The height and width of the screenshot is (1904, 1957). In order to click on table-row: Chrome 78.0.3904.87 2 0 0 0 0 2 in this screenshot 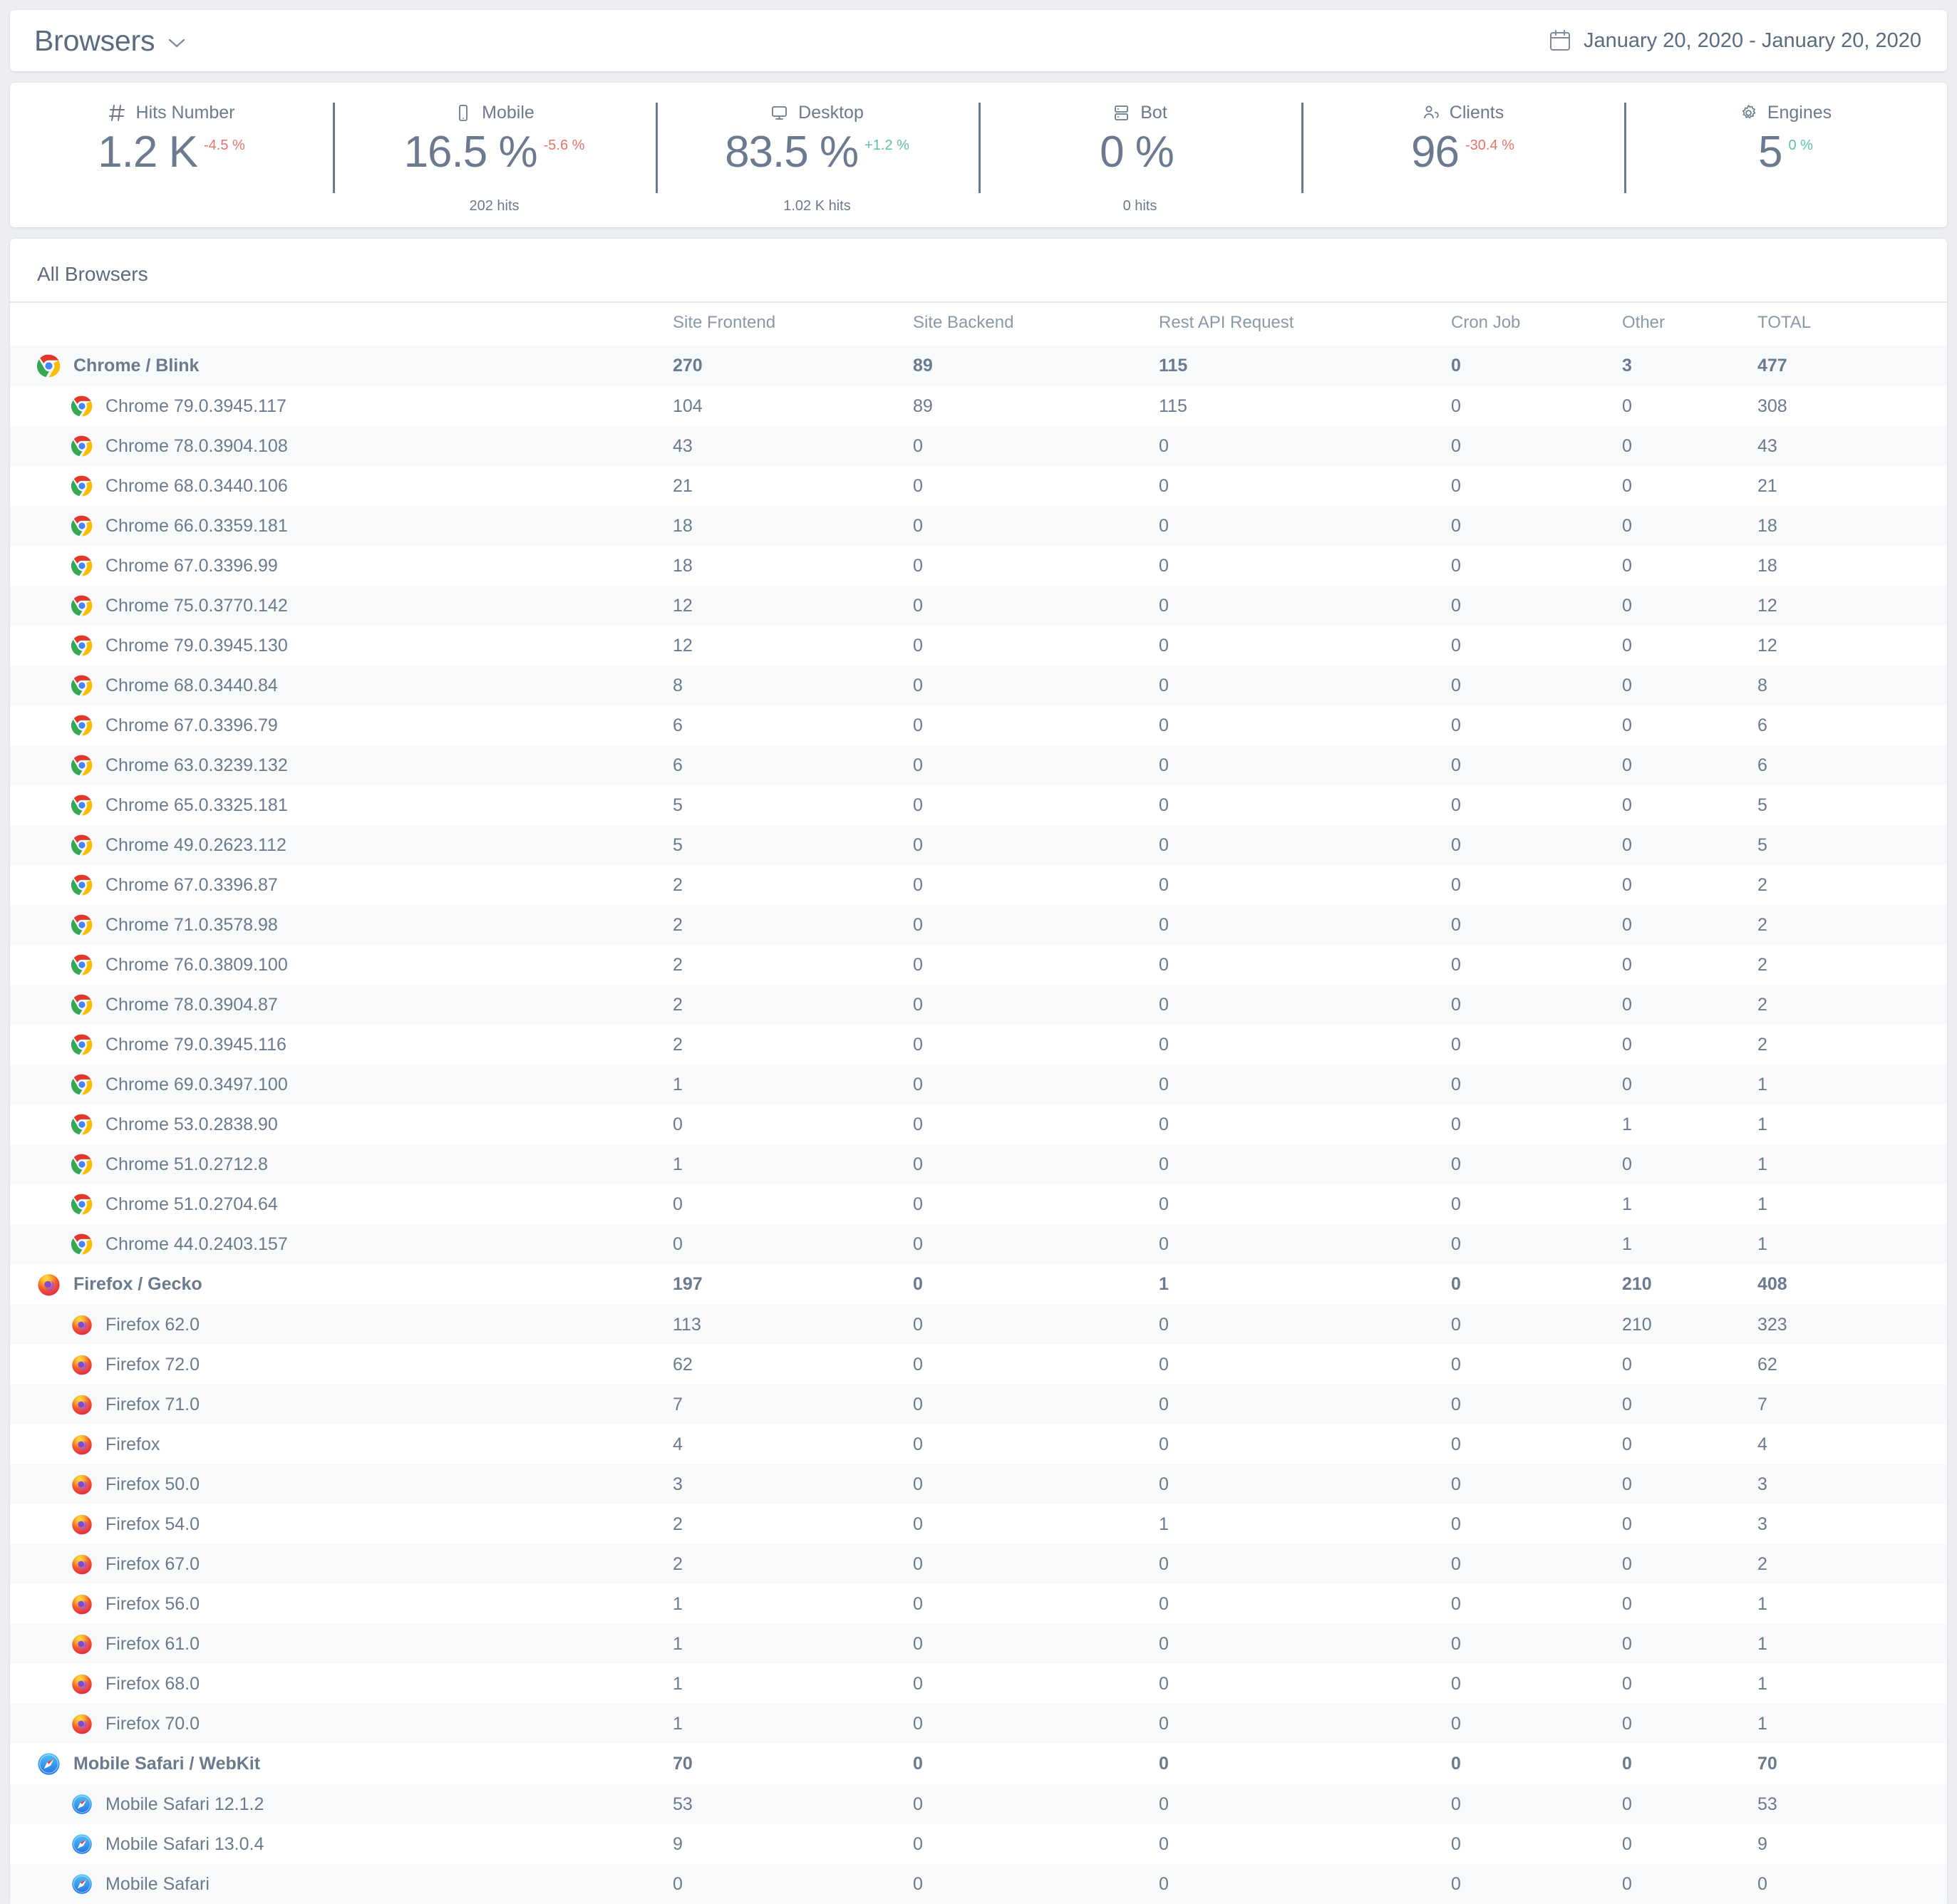, I will do `click(978, 1005)`.